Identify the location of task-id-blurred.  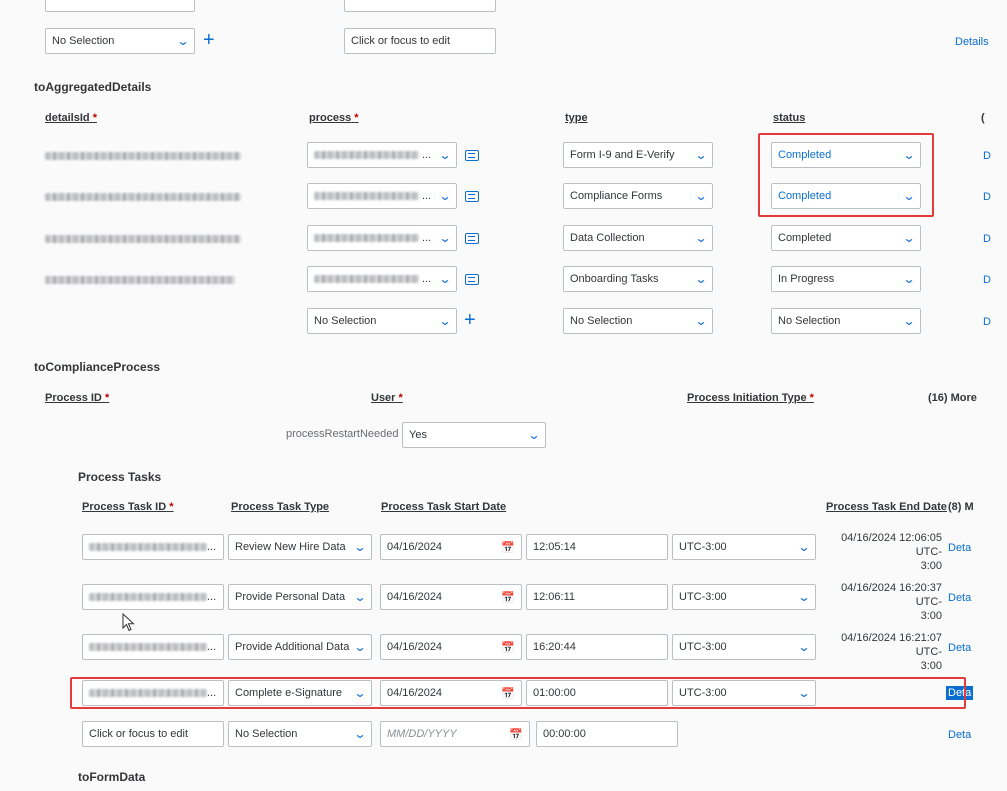
(148, 597).